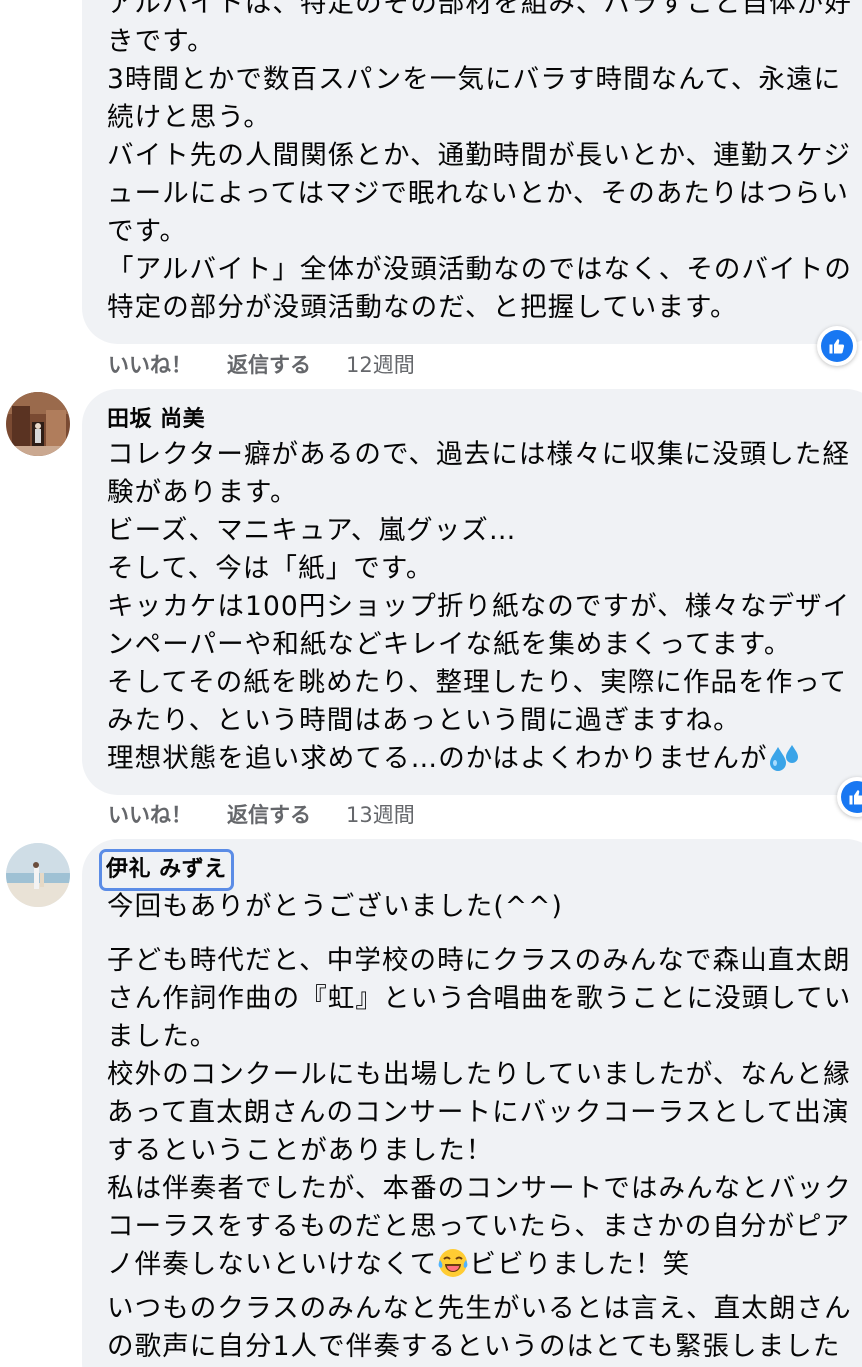 This screenshot has width=862, height=1367. I want to click on sweat-droplets-icon, so click(784, 763).